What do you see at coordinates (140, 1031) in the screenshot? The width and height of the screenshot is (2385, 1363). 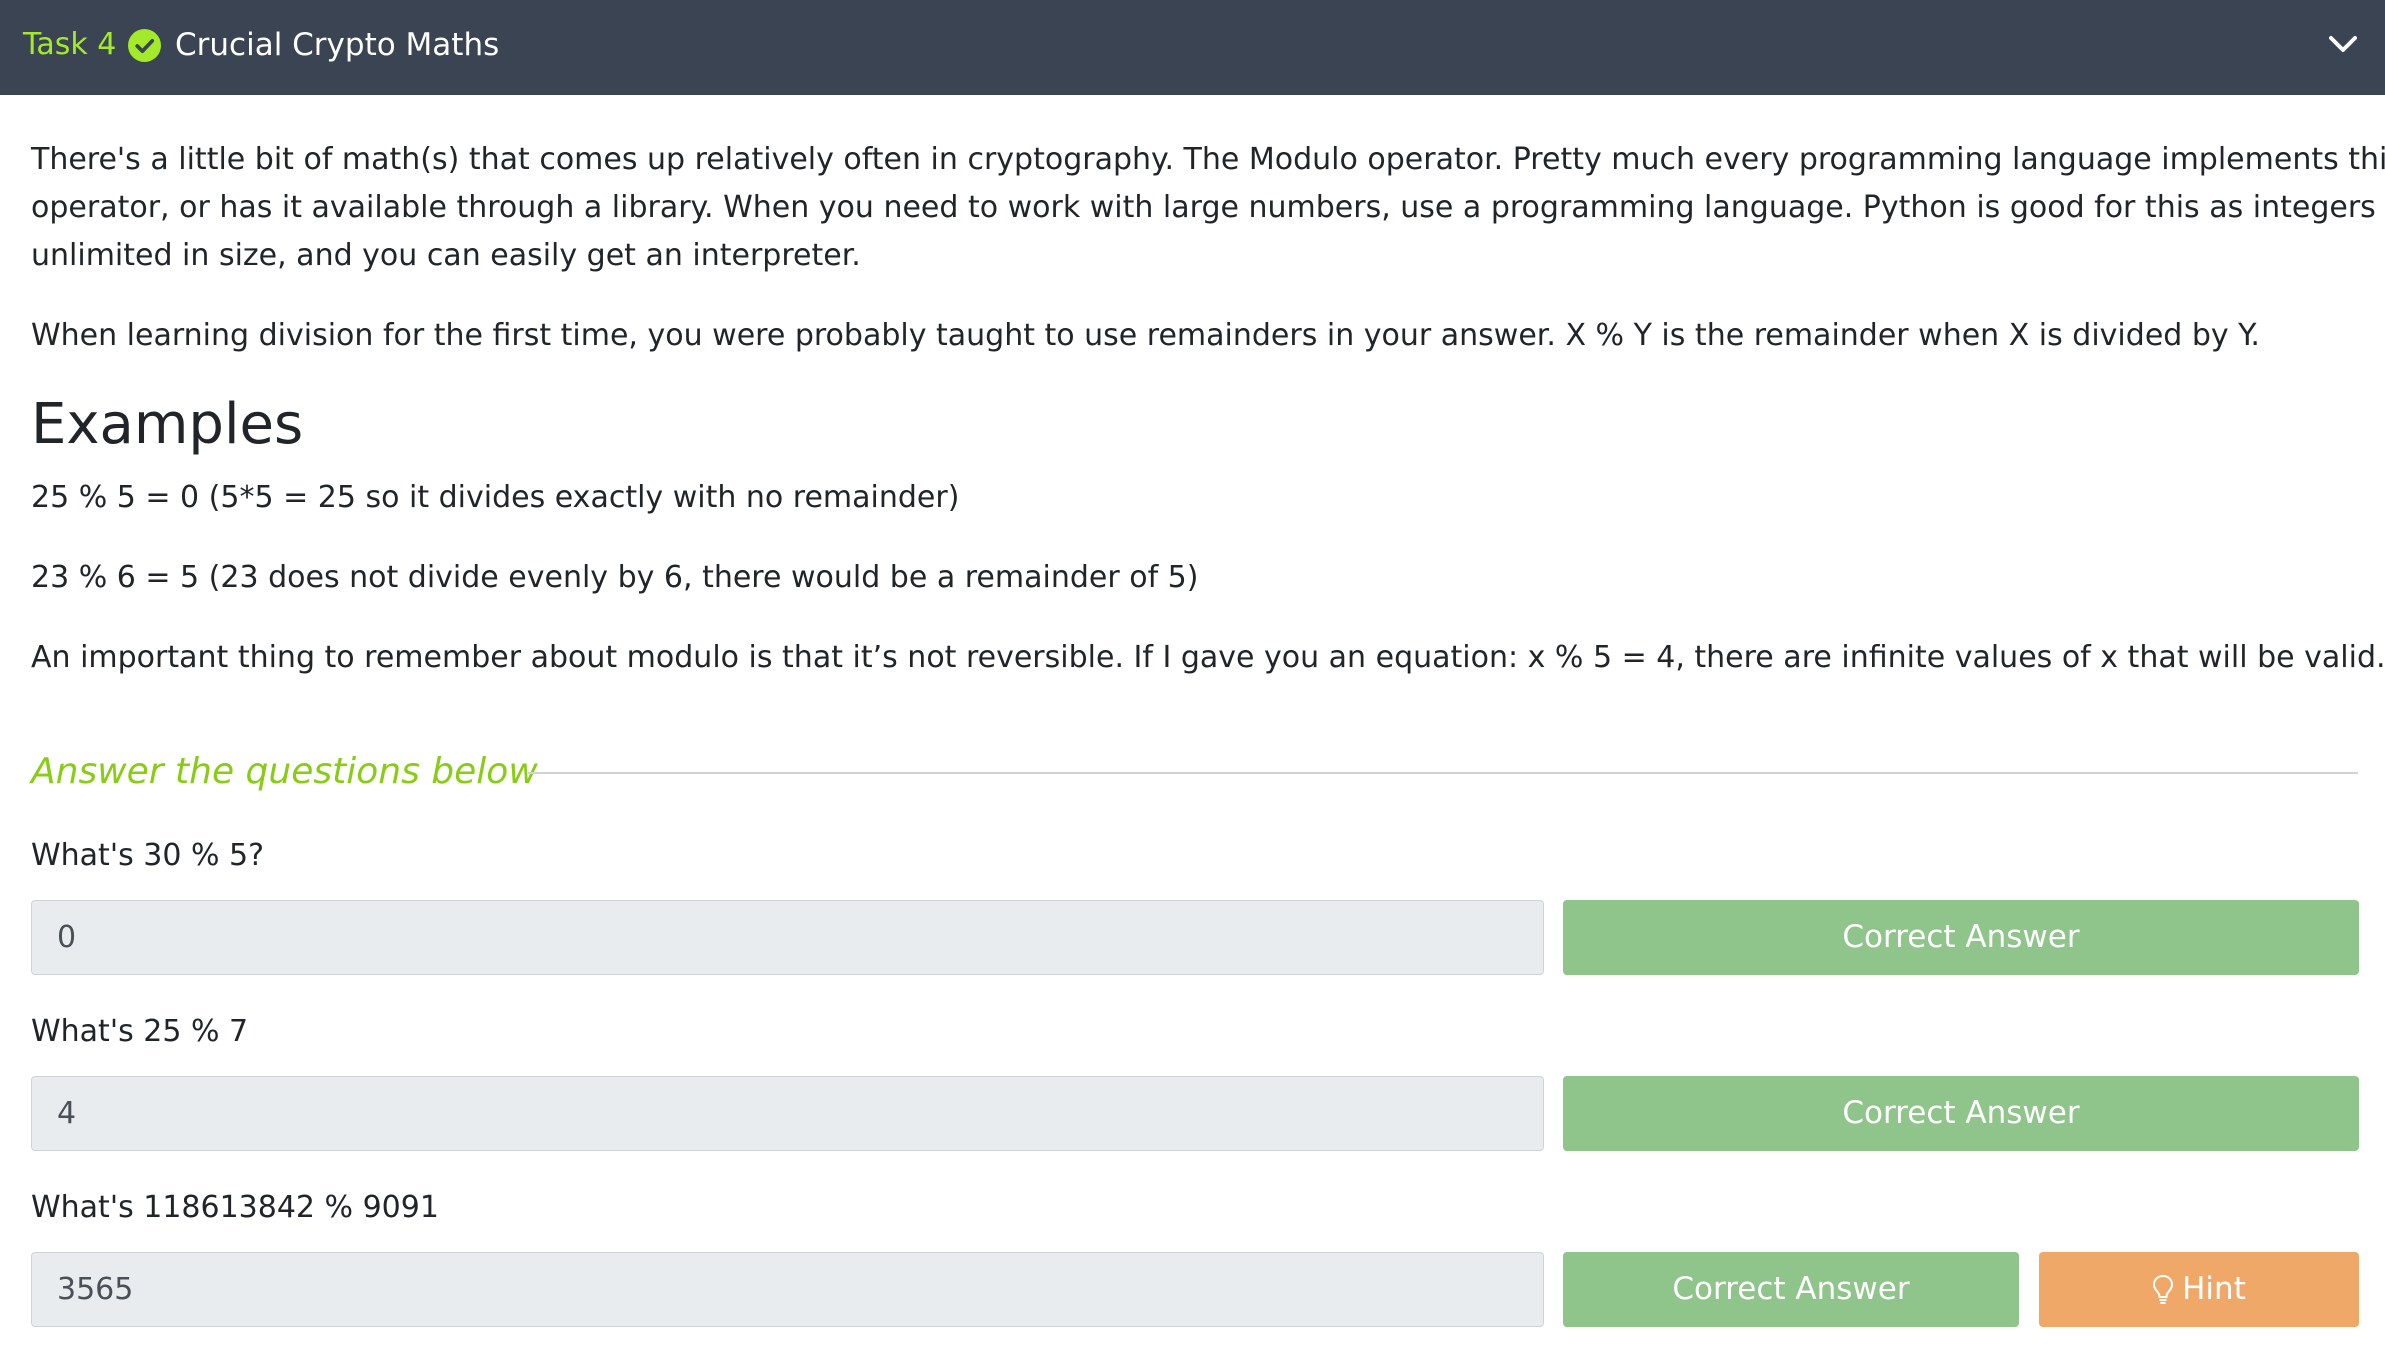 I see `question-2-label: What's 25 % 7` at bounding box center [140, 1031].